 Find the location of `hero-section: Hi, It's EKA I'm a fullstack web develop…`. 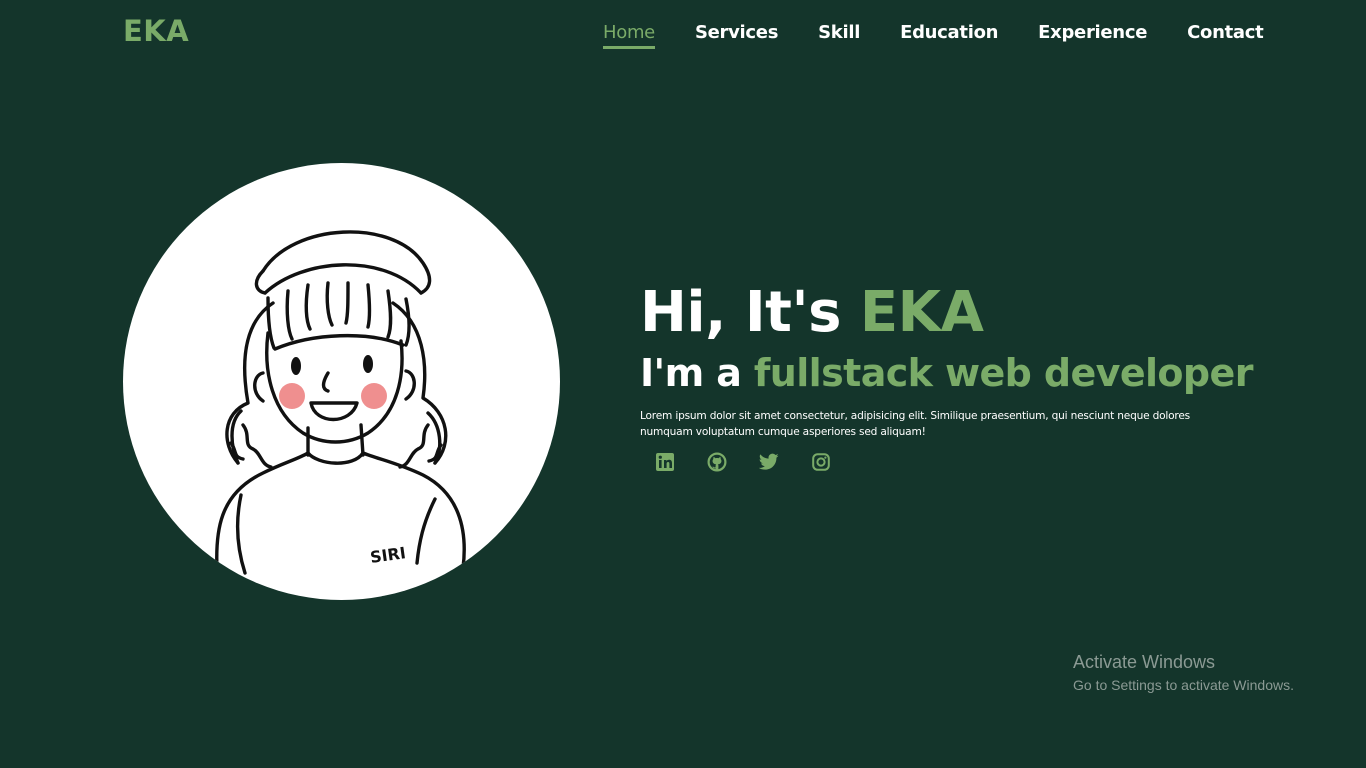

hero-section: Hi, It's EKA I'm a fullstack web develop… is located at coordinates (946, 375).